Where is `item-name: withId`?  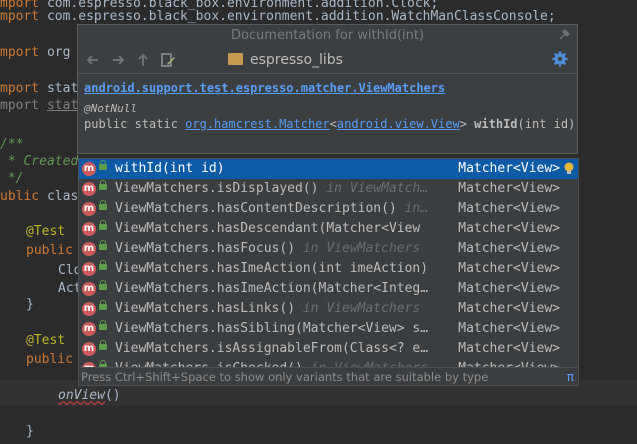
item-name: withId is located at coordinates (138, 168).